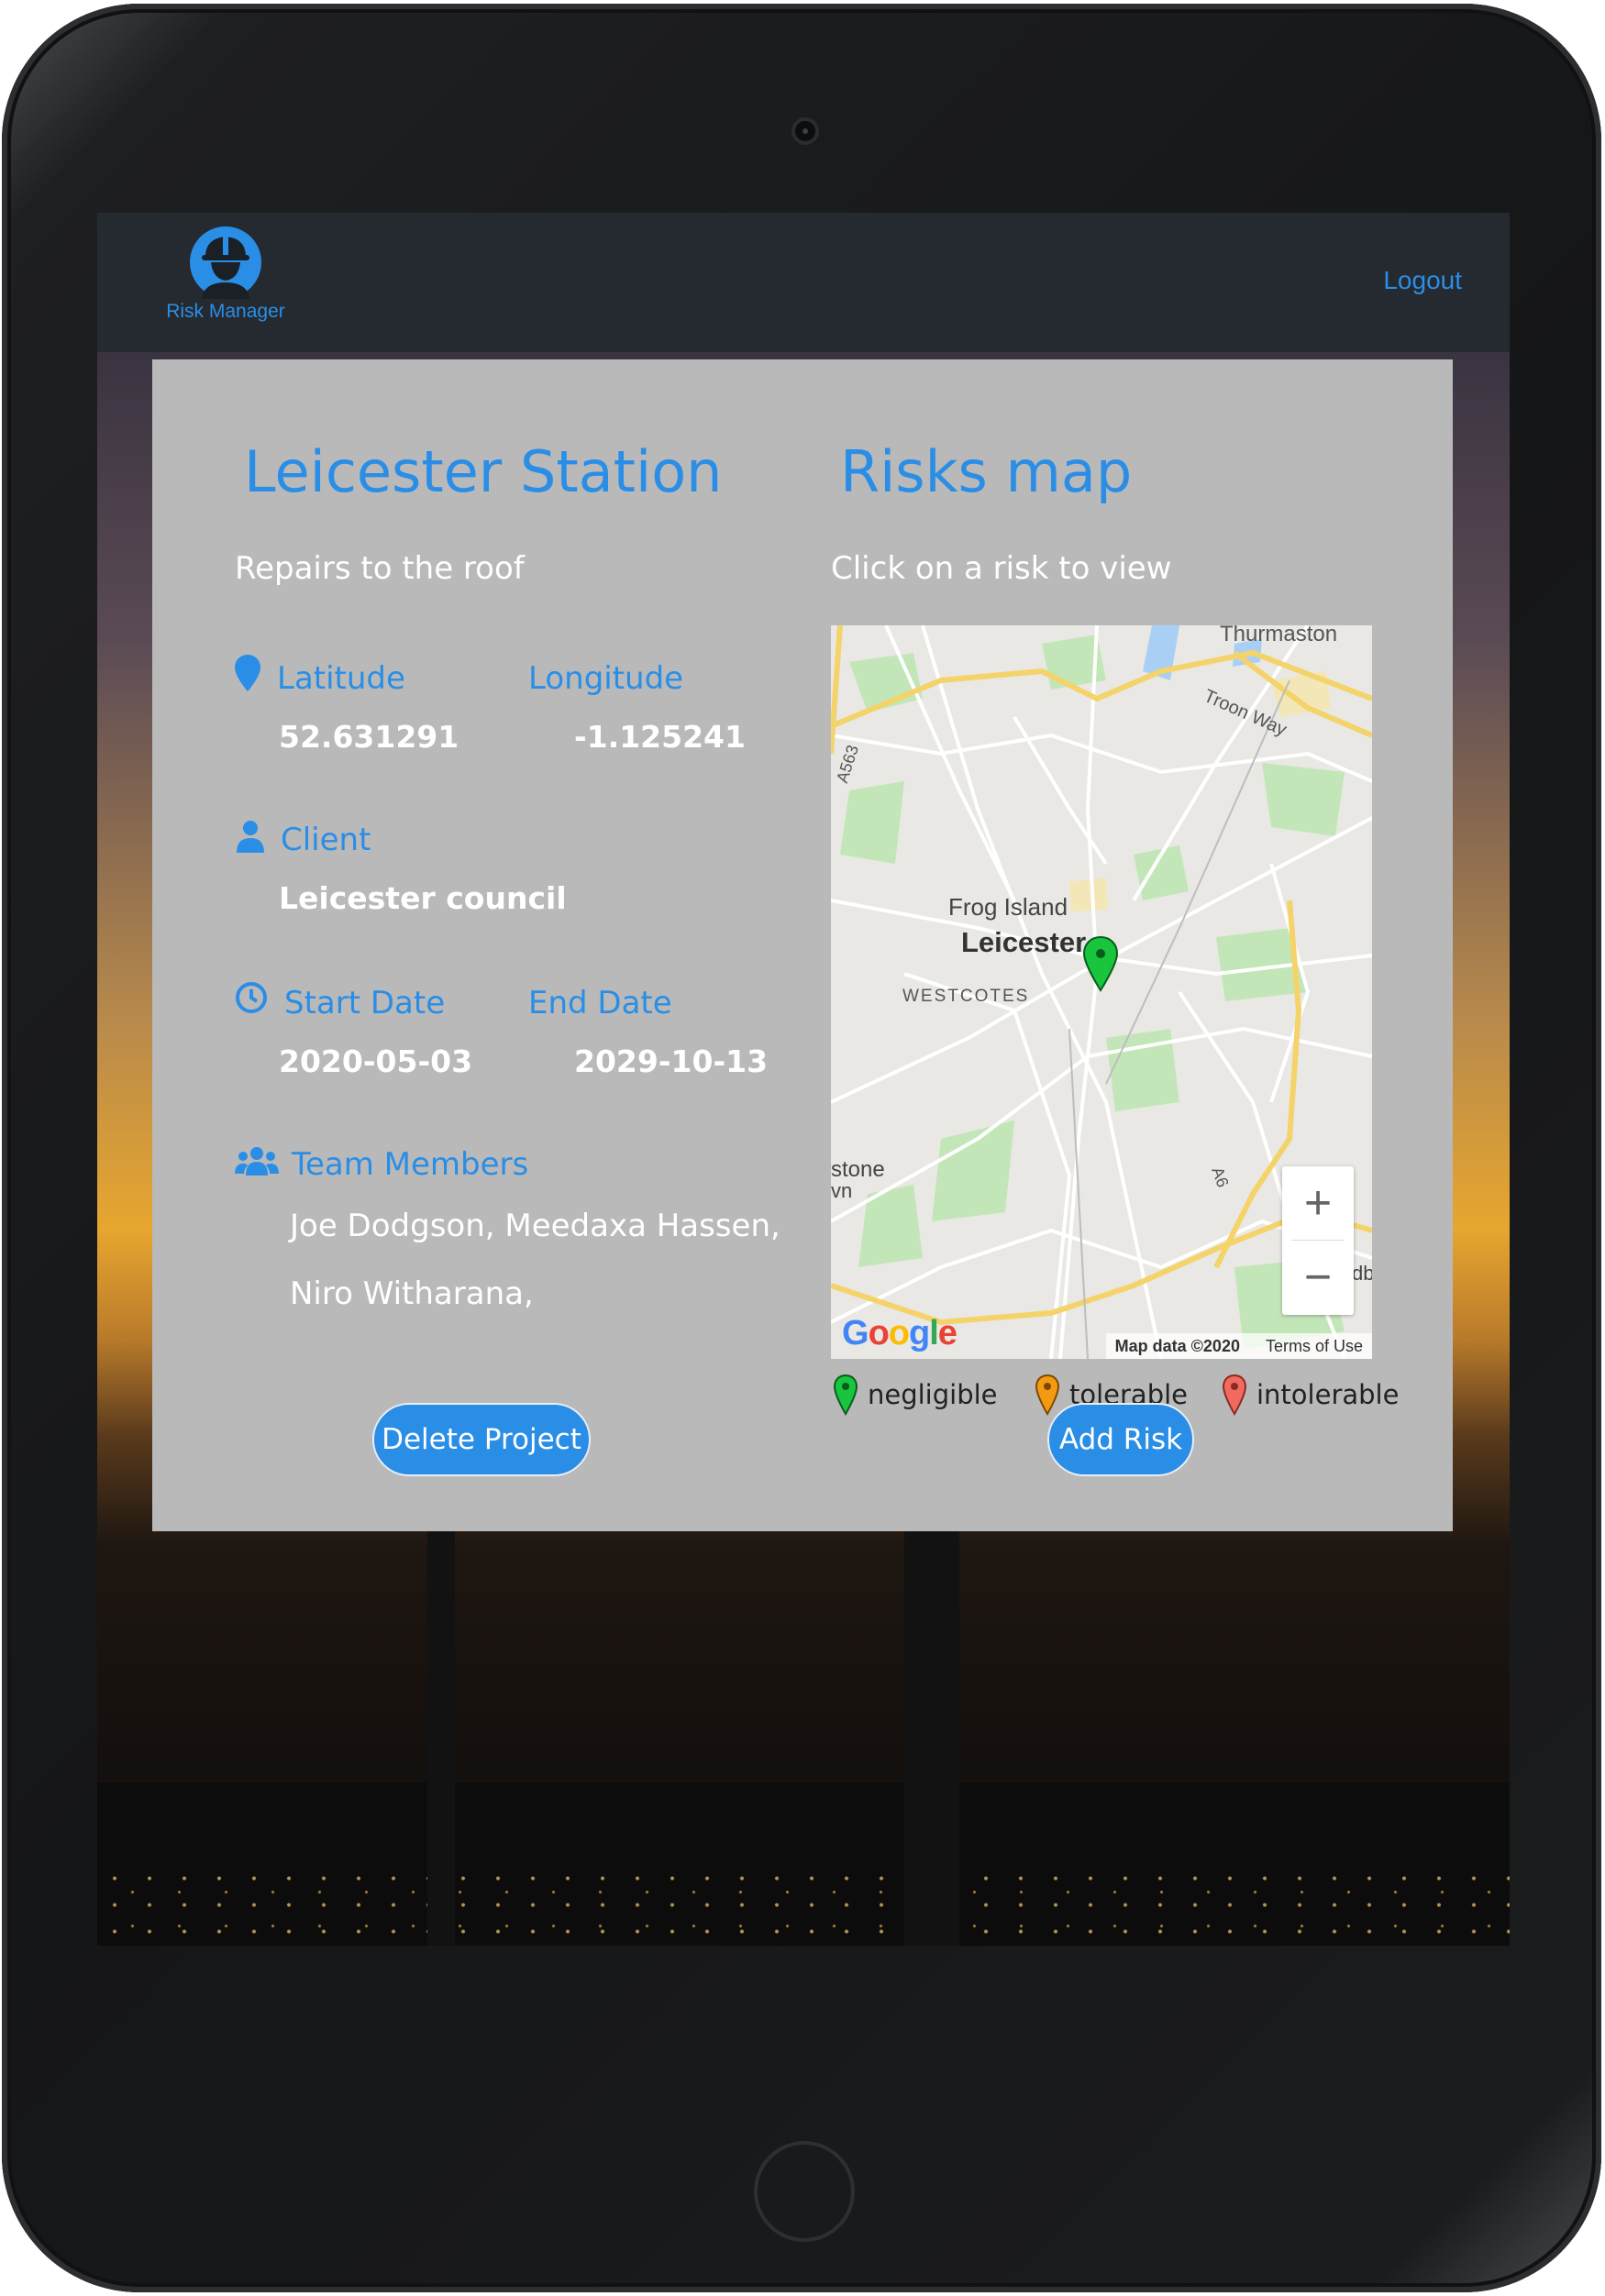 The image size is (1605, 2296). I want to click on location-pin-icon, so click(247, 673).